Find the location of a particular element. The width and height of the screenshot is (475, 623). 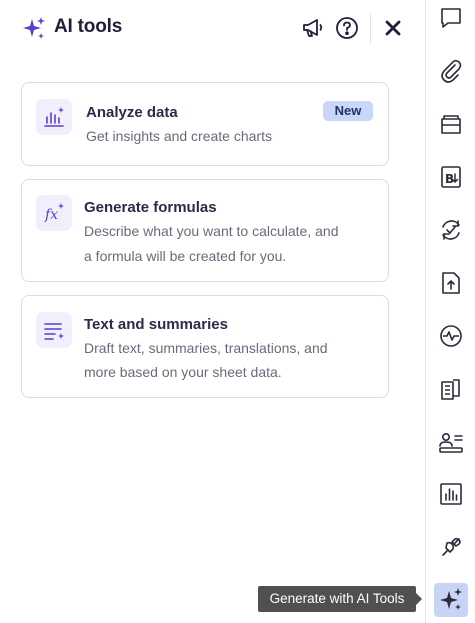

right-icon-rail: B is located at coordinates (450, 311).